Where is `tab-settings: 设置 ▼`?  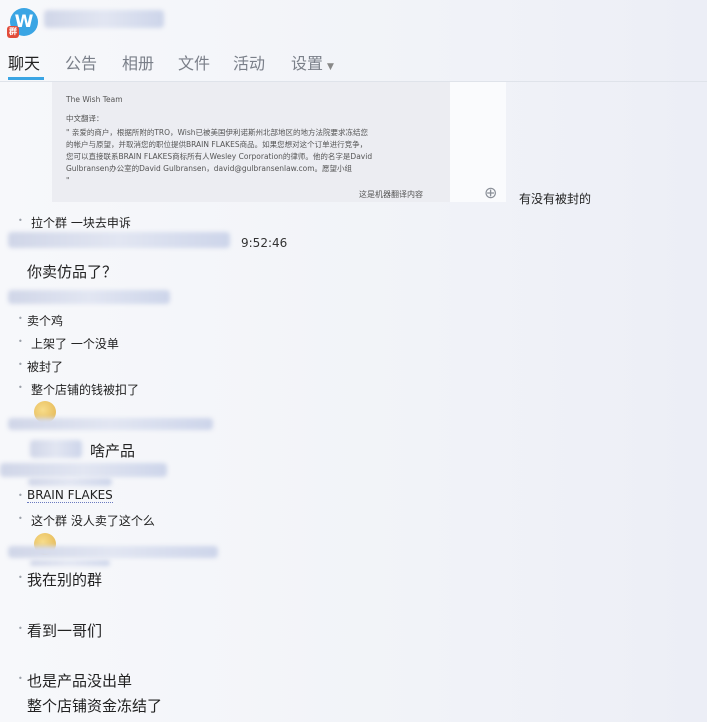 tab-settings: 设置 ▼ is located at coordinates (312, 62).